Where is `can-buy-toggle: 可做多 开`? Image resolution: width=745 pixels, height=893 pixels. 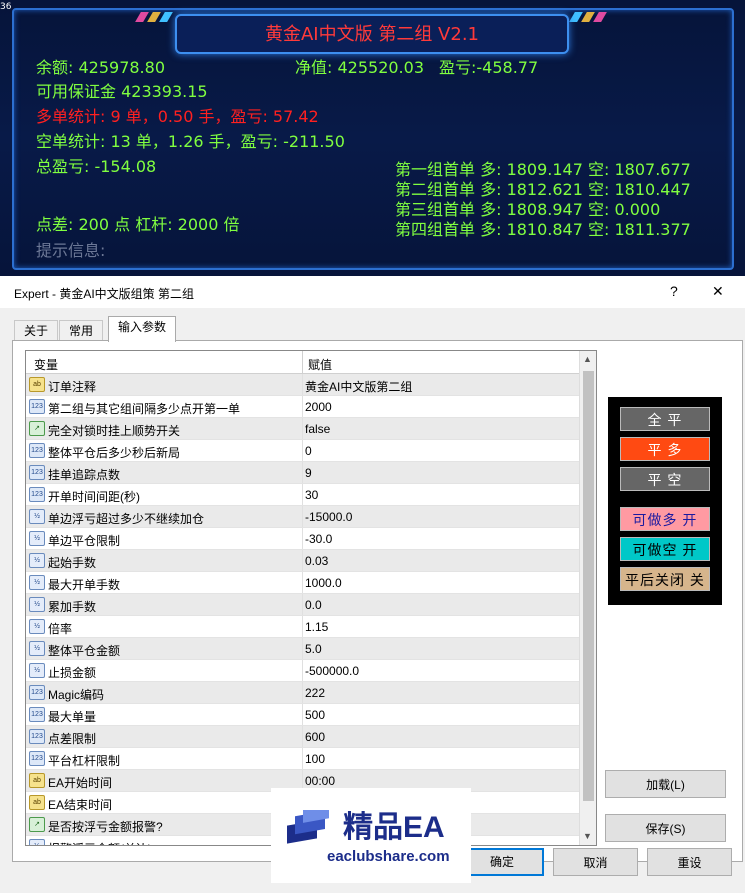
can-buy-toggle: 可做多 开 is located at coordinates (665, 519).